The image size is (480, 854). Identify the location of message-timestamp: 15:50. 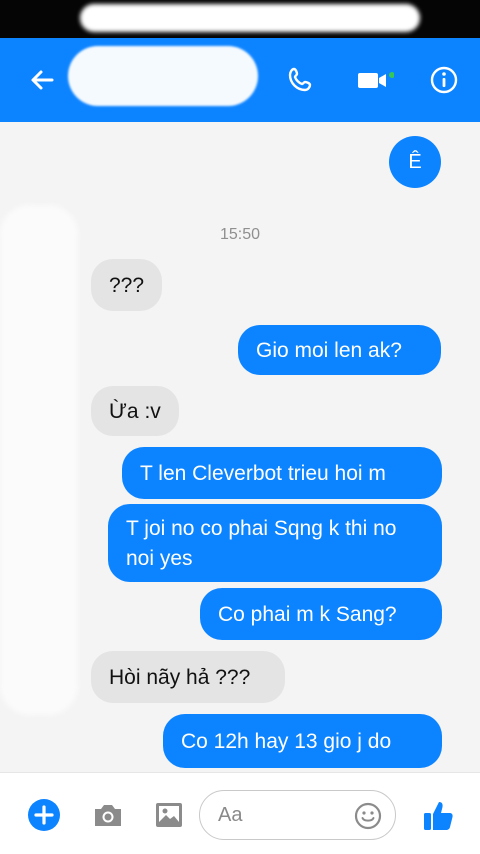
(240, 234).